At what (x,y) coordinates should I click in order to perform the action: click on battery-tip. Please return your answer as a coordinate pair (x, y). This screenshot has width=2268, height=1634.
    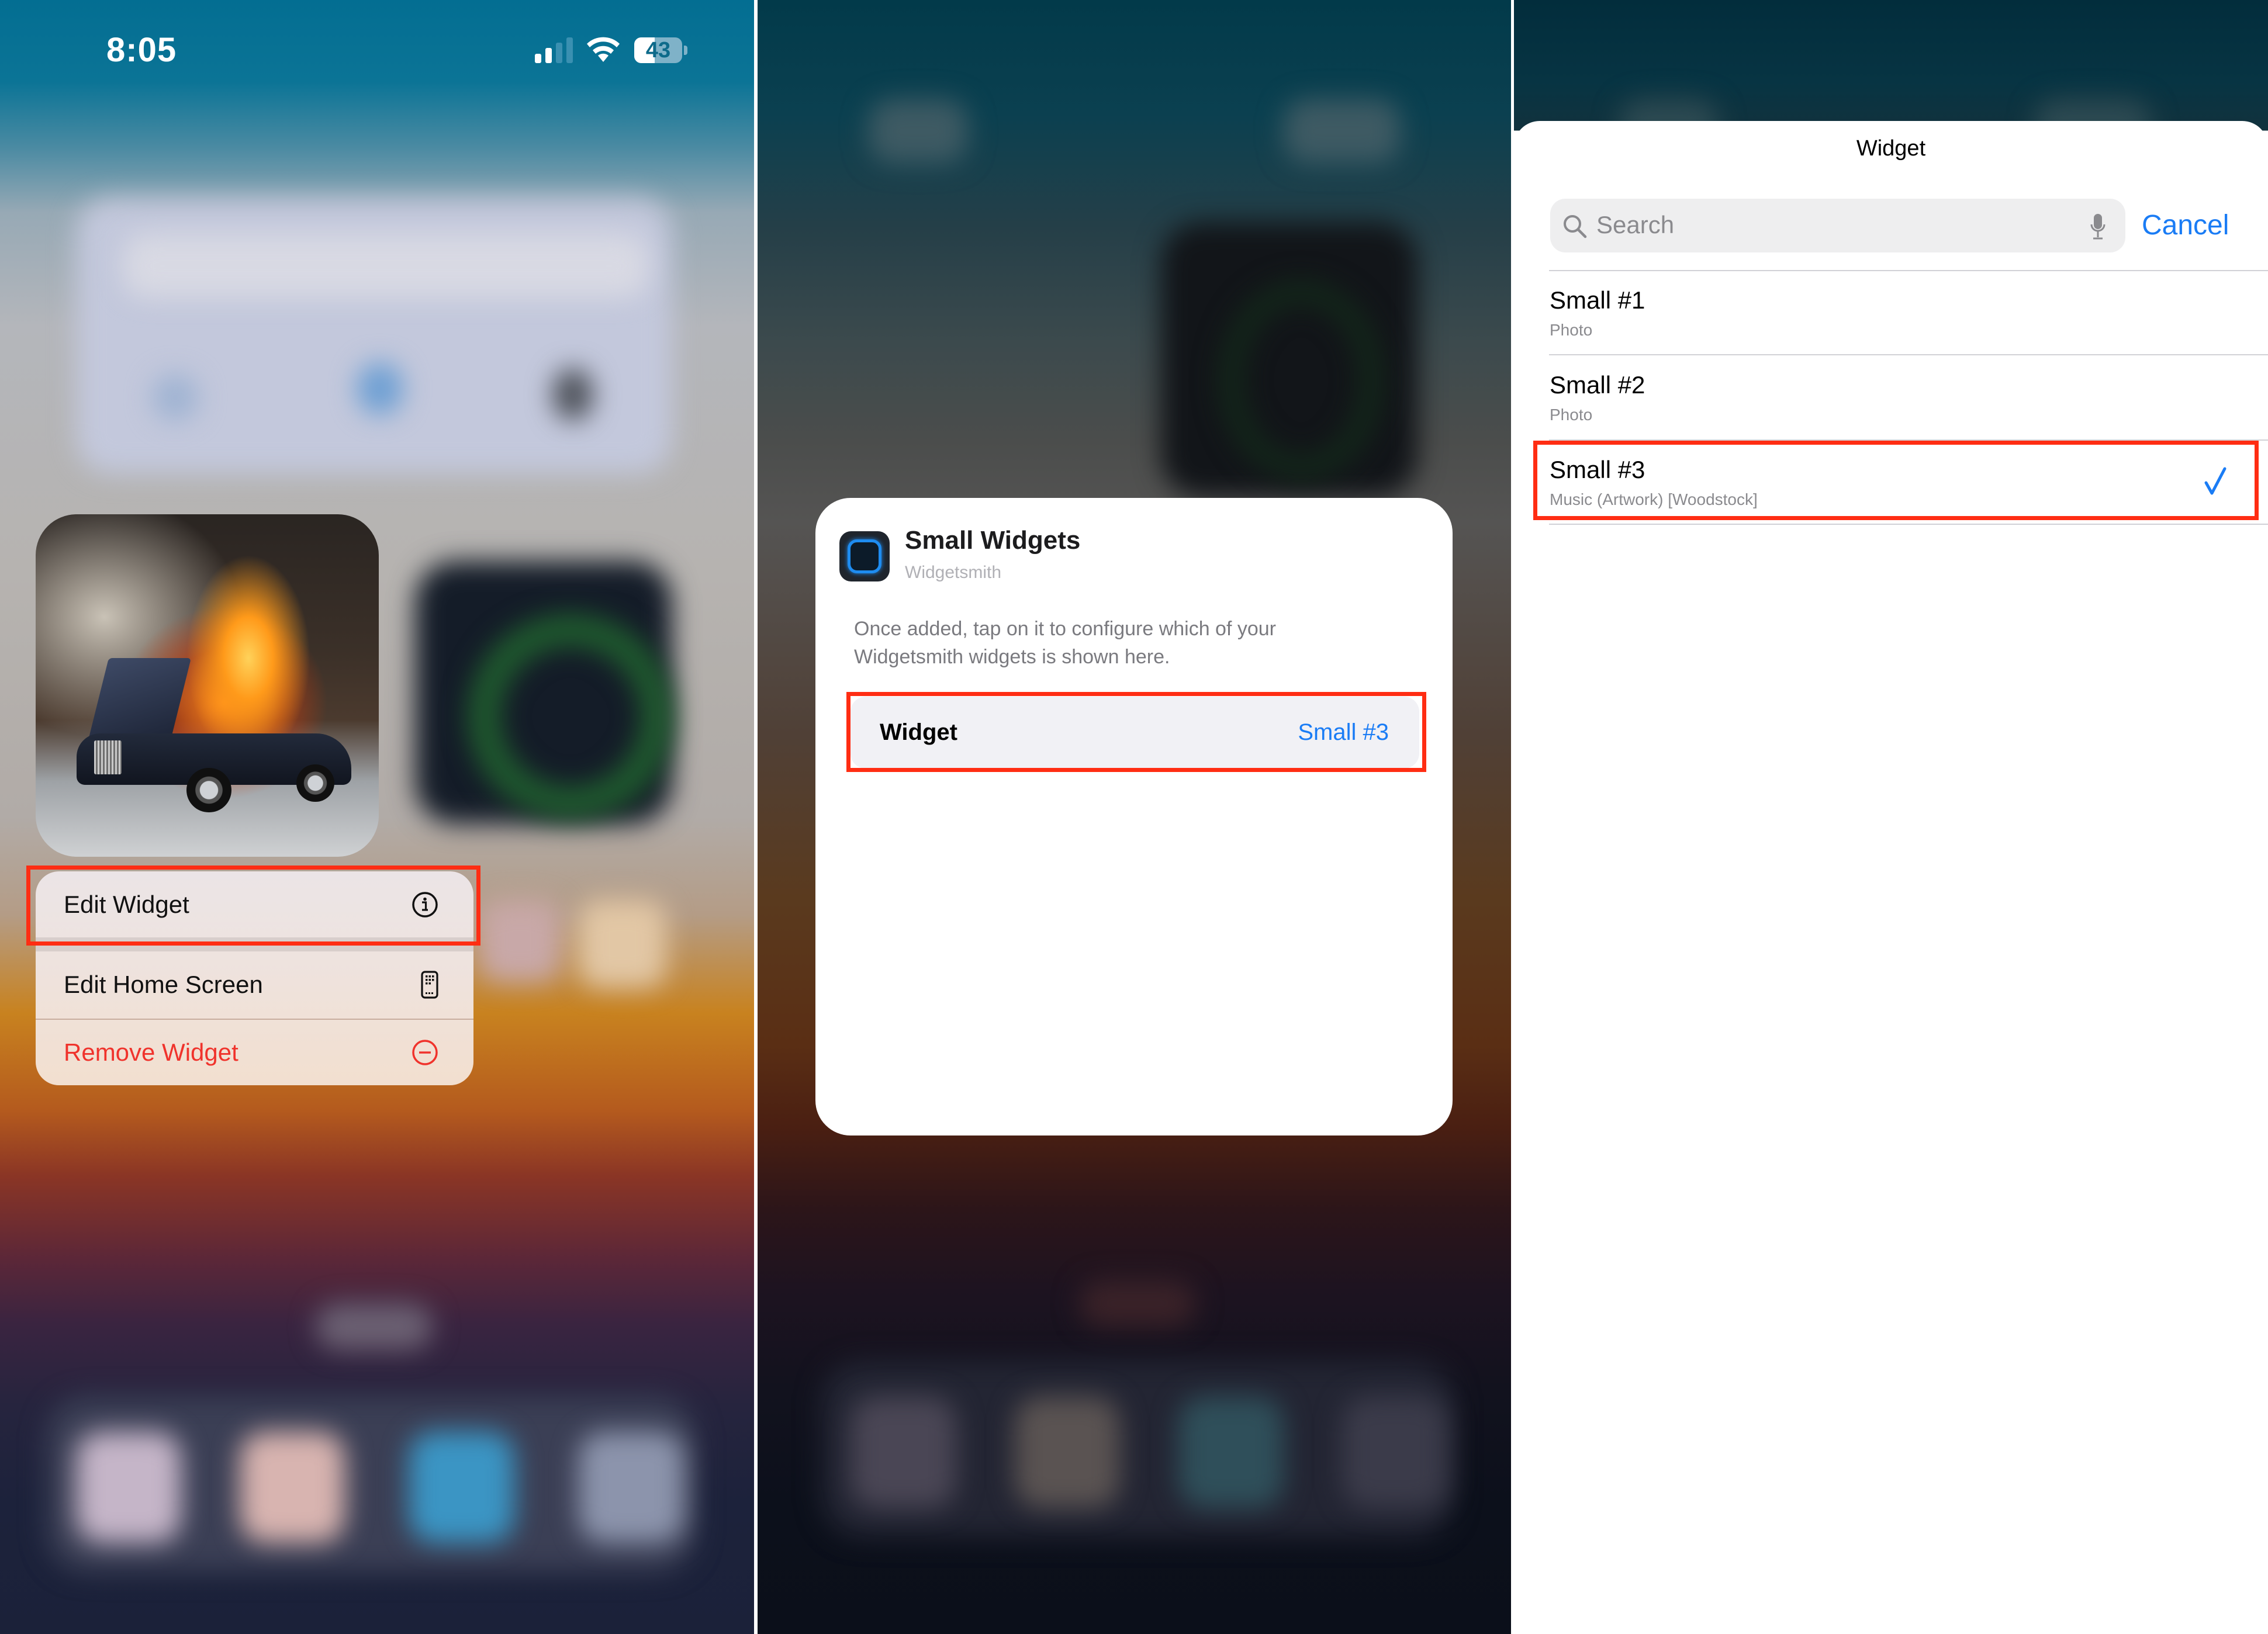
    Looking at the image, I should click on (685, 50).